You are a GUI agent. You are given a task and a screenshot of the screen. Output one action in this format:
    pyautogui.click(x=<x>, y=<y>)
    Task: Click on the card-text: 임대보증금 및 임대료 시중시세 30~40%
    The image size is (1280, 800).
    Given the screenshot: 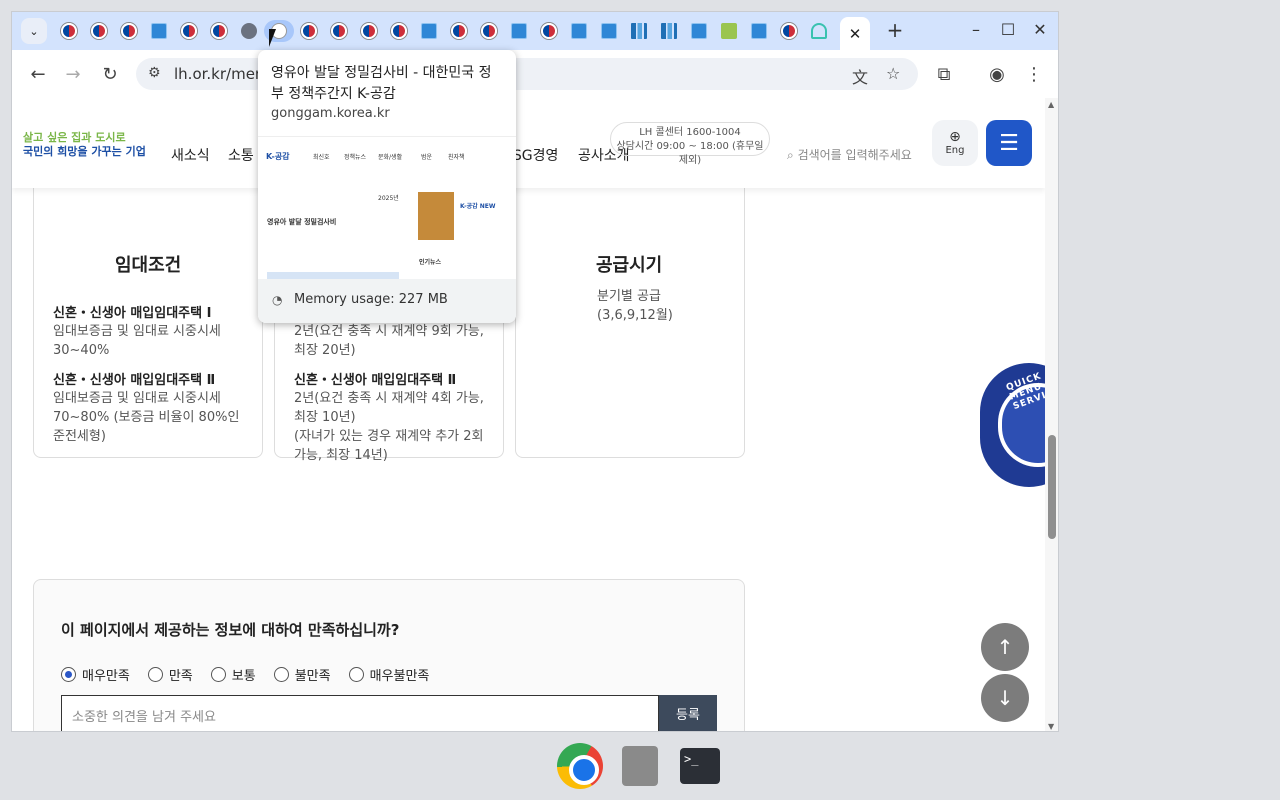 What is the action you would take?
    pyautogui.click(x=137, y=341)
    